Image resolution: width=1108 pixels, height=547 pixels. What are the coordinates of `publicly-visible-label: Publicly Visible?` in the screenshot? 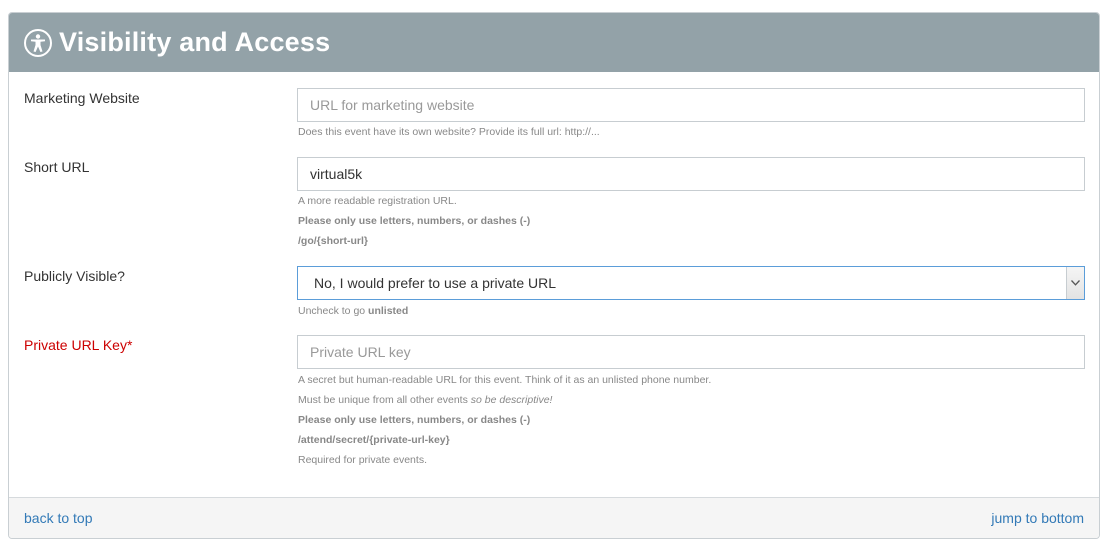 It's located at (74, 276).